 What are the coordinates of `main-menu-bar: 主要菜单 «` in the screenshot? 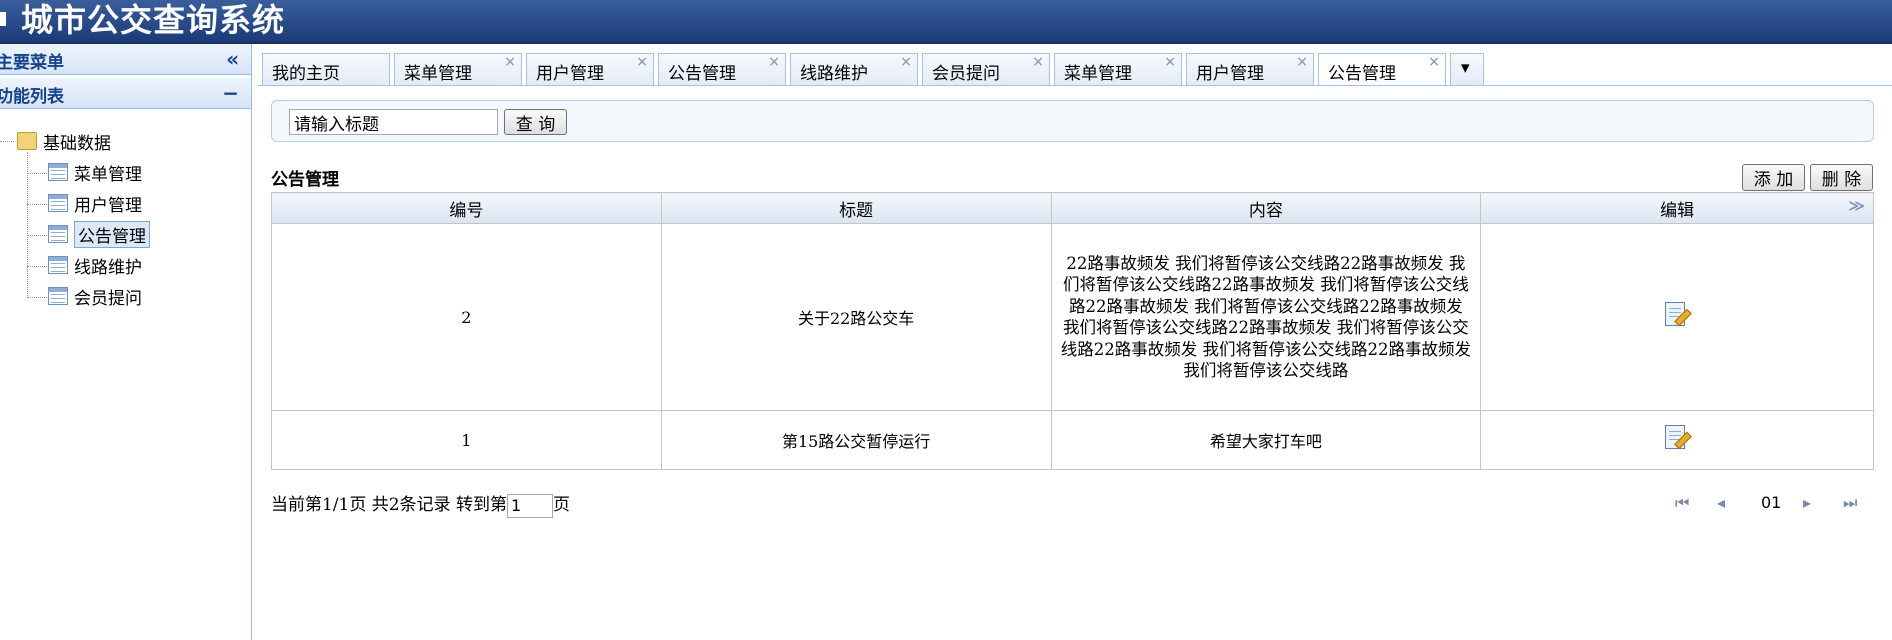 It's located at (125, 59).